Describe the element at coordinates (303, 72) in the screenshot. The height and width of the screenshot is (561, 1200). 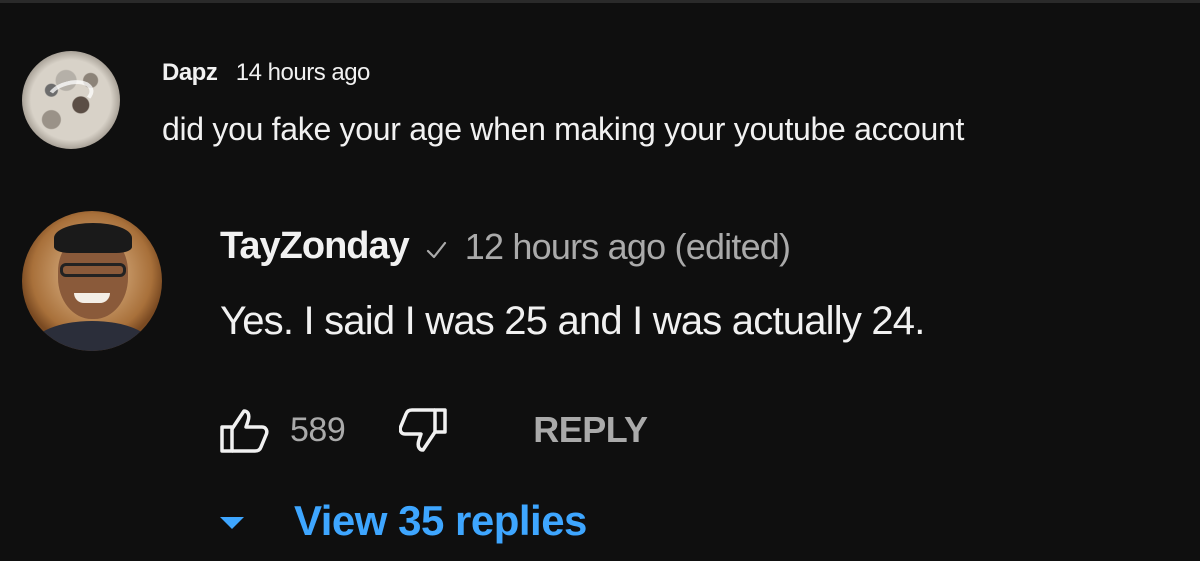
I see `comment-timestamp: 14 hours ago` at that location.